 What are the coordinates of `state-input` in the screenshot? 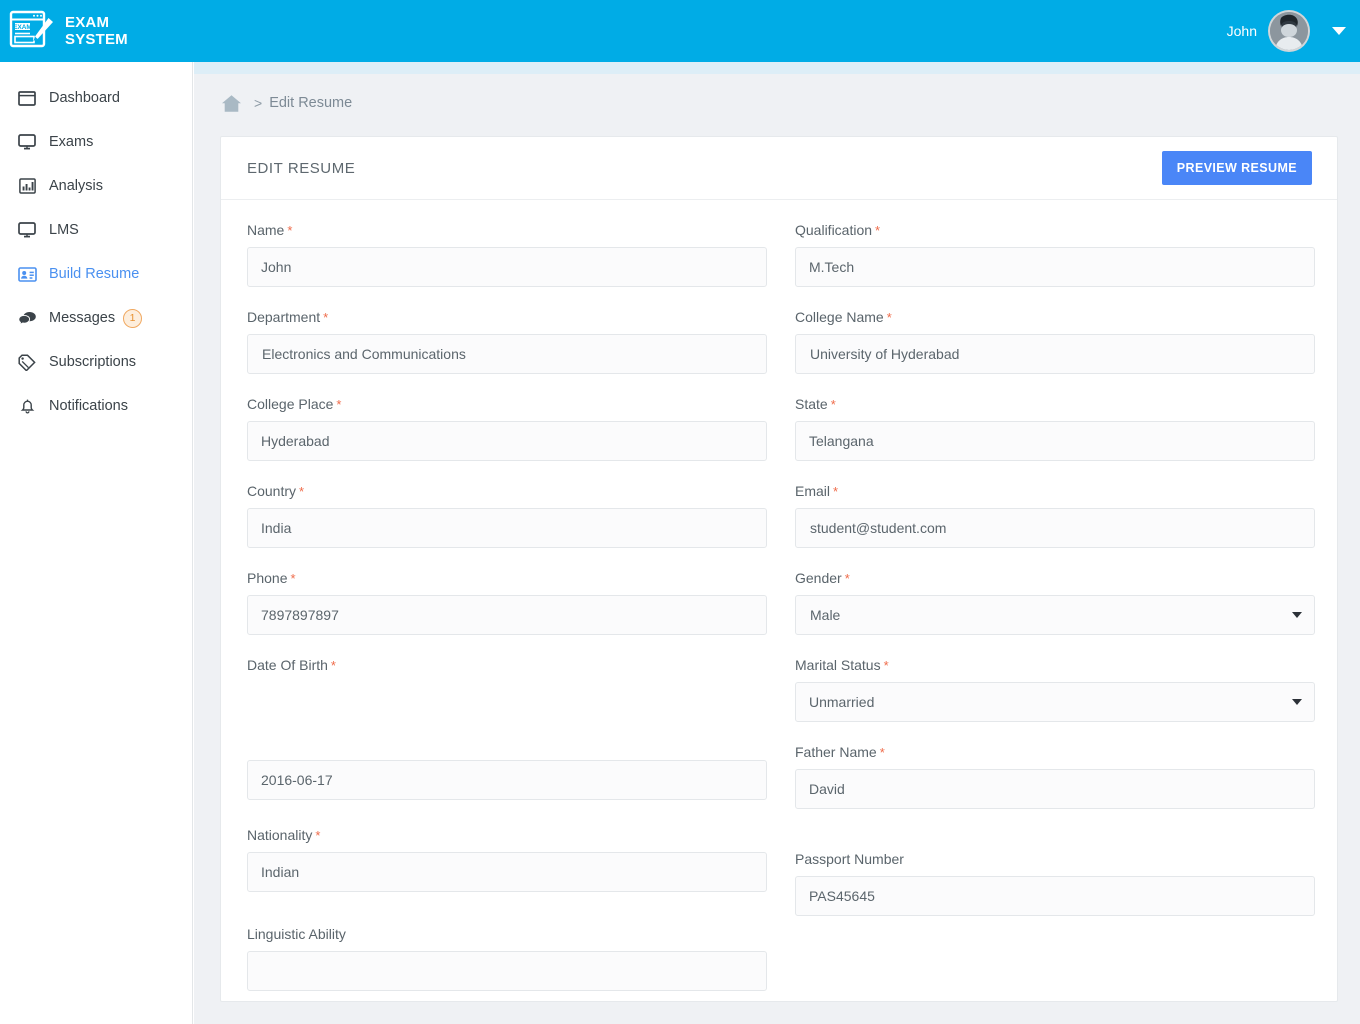 It's located at (1055, 441).